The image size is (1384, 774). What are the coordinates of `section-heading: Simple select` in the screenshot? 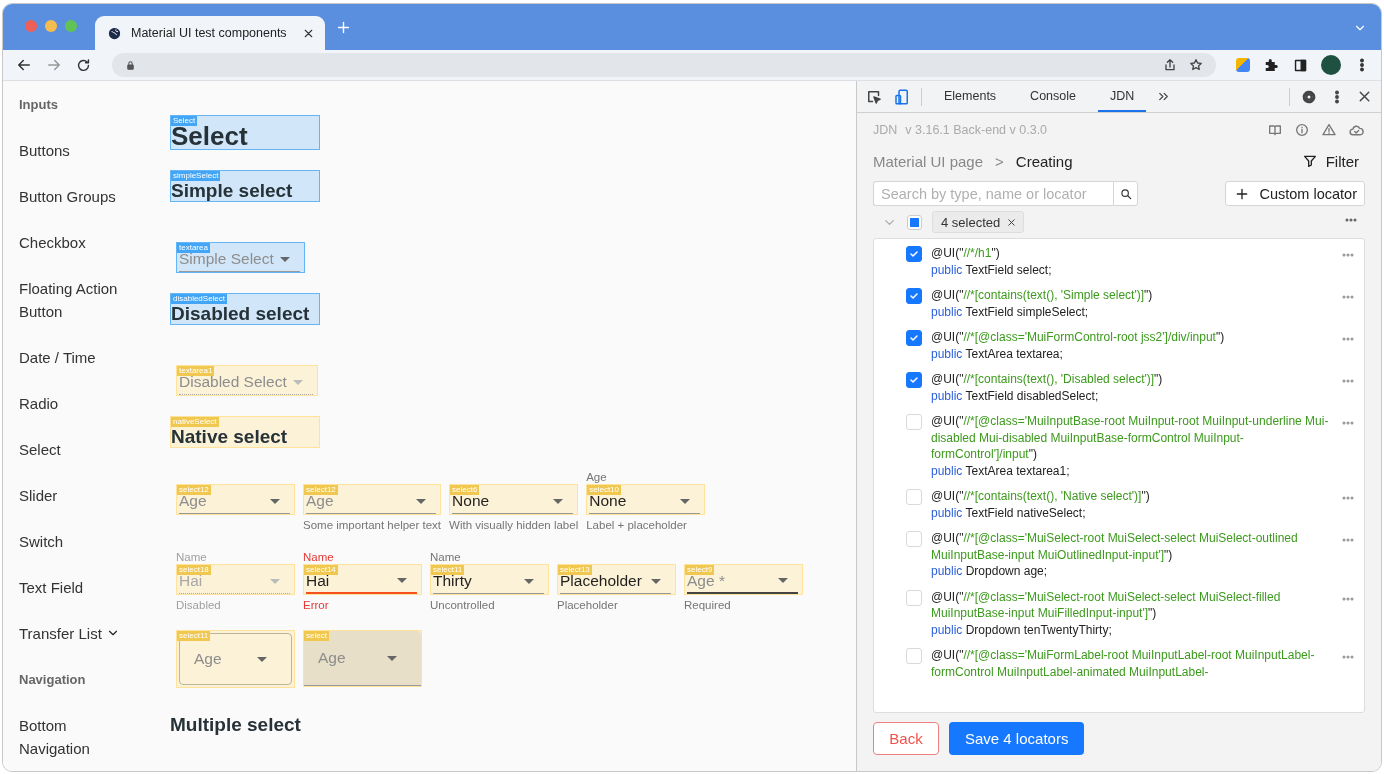 It's located at (232, 190).